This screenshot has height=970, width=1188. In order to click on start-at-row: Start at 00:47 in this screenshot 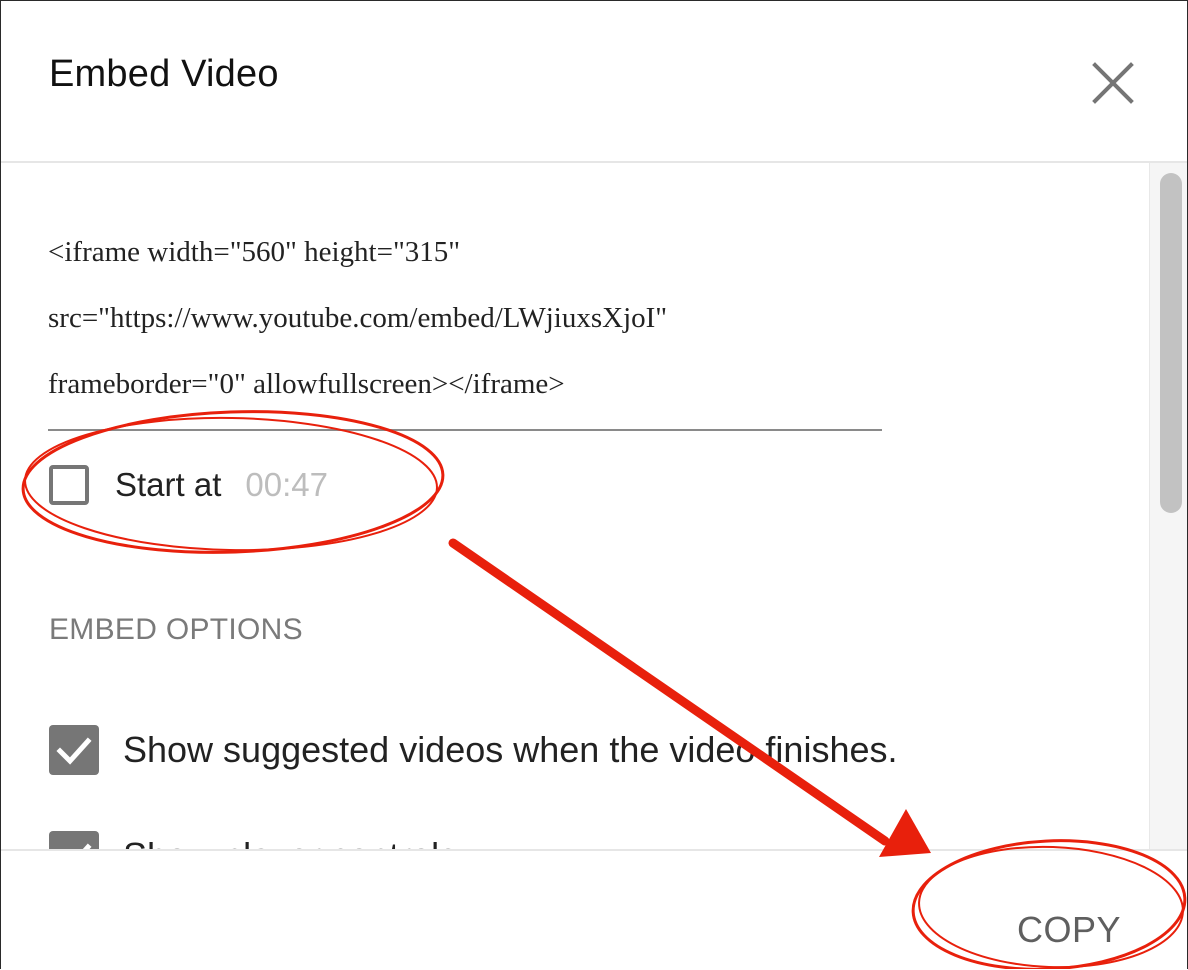, I will do `click(188, 485)`.